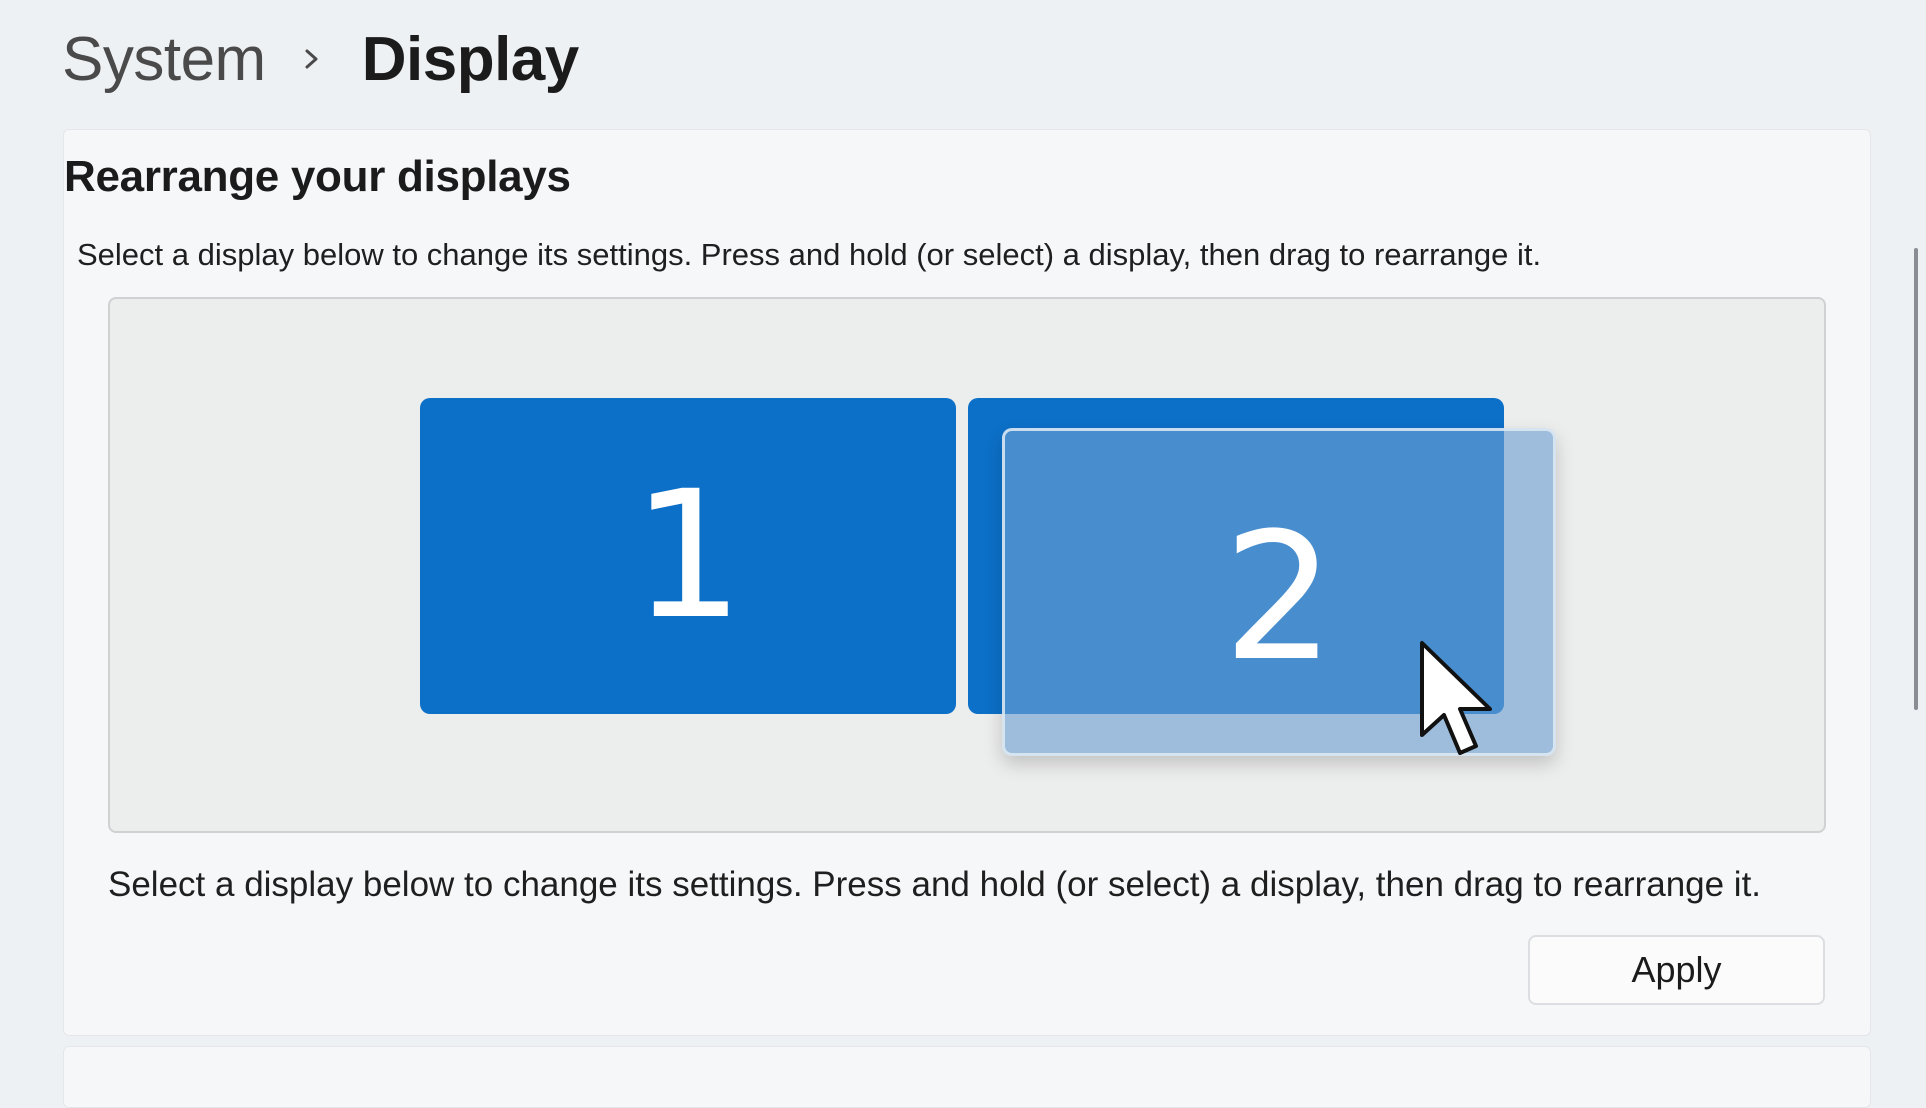 The height and width of the screenshot is (1108, 1926). I want to click on breadcrumb-system-link: System, so click(164, 59).